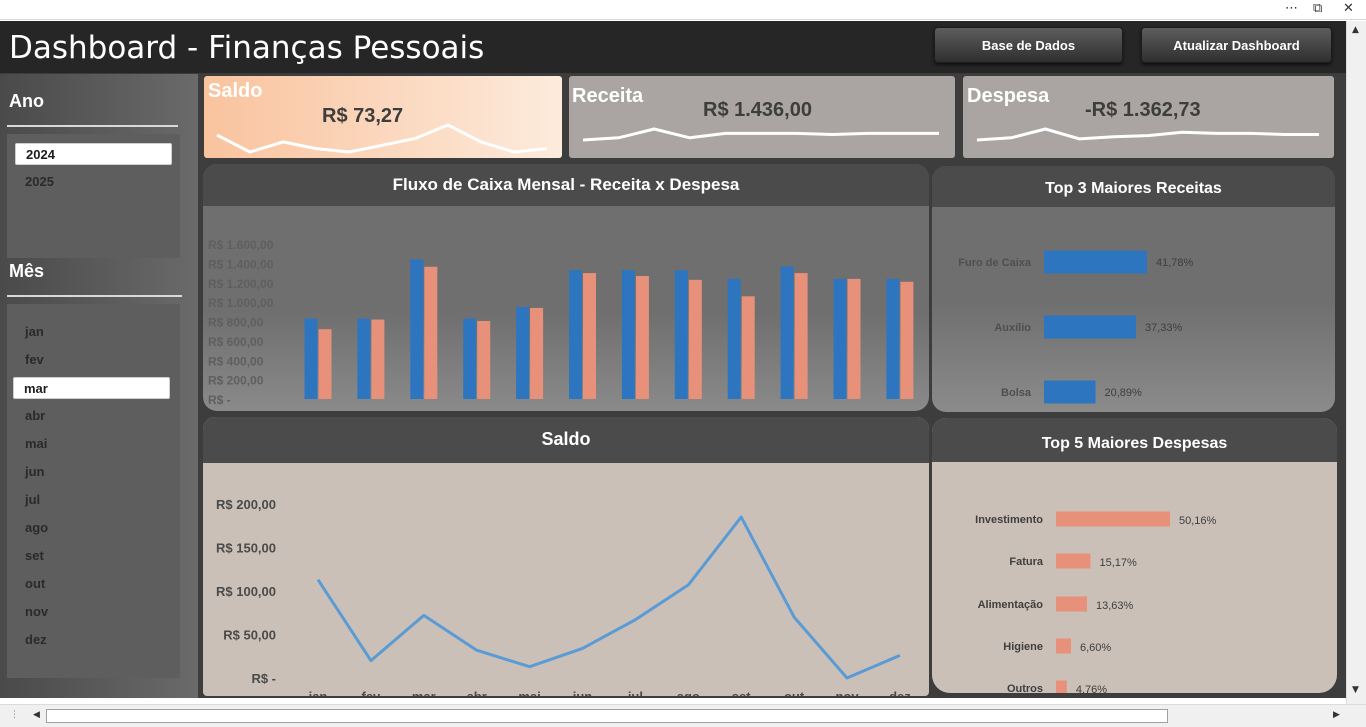 This screenshot has height=727, width=1366. Describe the element at coordinates (241, 245) in the screenshot. I see `cashflow-y-tick: R$ 1.600,00` at that location.